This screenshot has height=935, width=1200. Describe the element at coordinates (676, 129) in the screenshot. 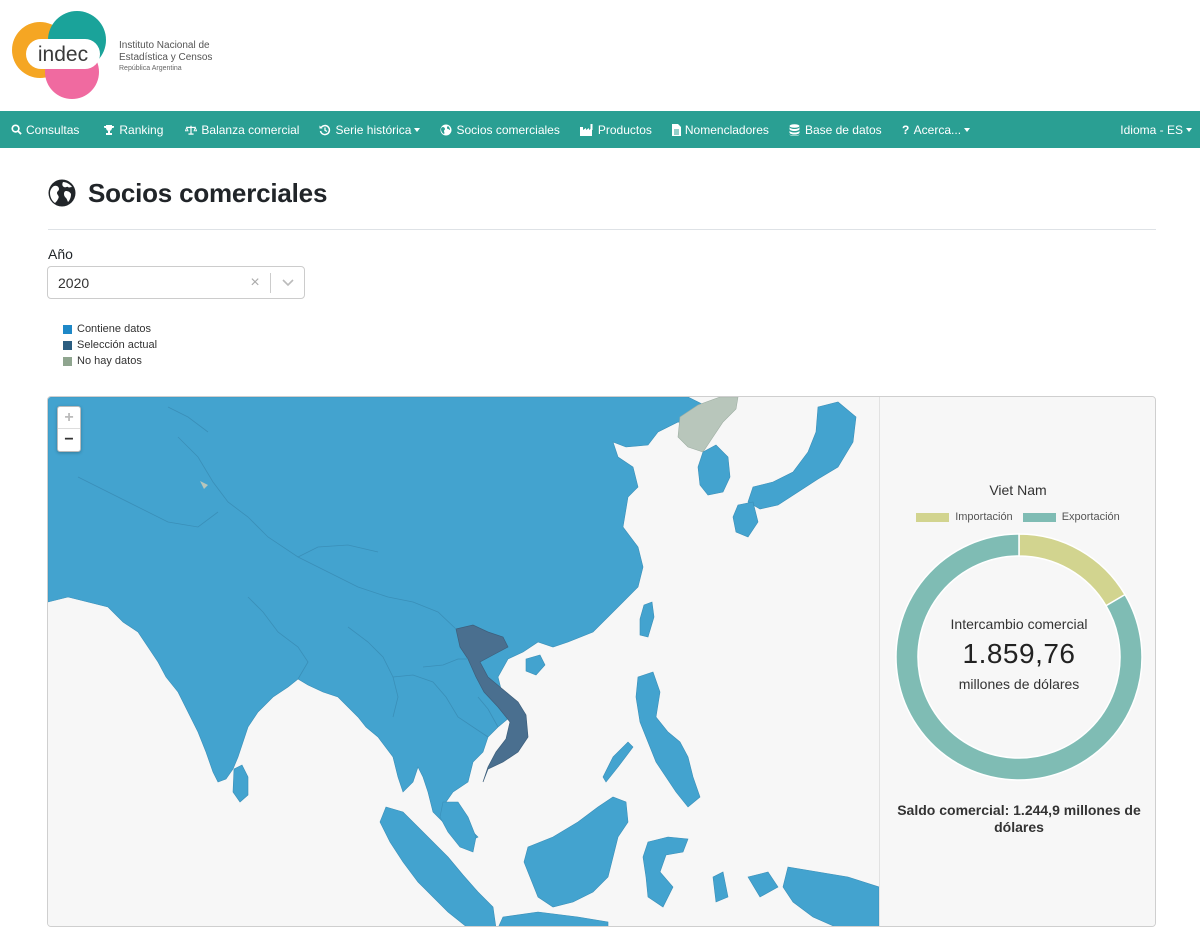

I see `file-icon` at that location.